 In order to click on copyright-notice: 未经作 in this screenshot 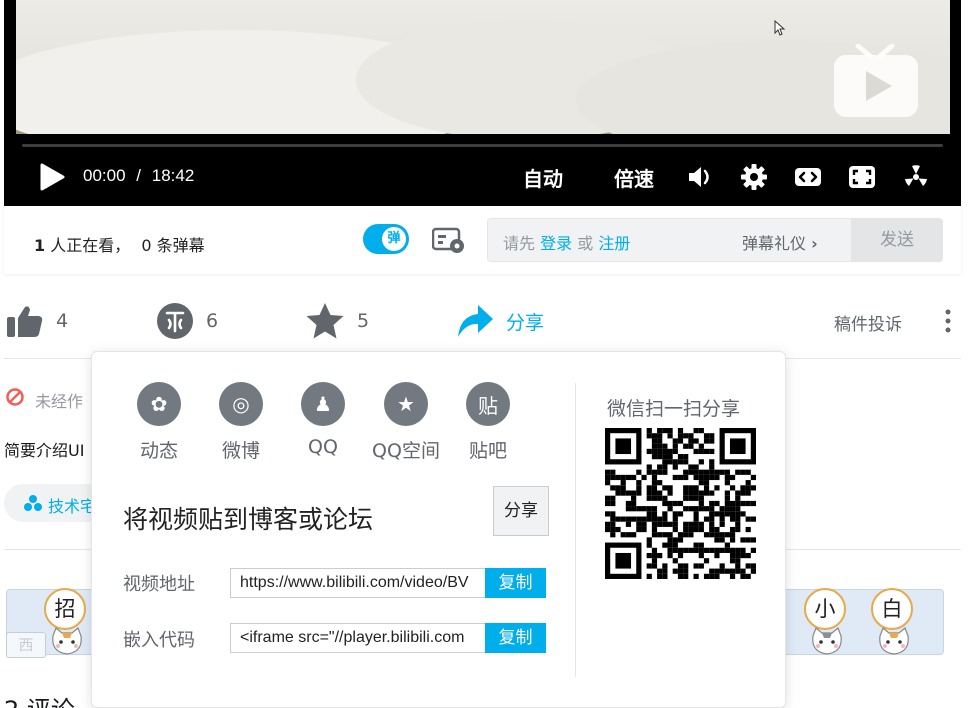, I will do `click(59, 401)`.